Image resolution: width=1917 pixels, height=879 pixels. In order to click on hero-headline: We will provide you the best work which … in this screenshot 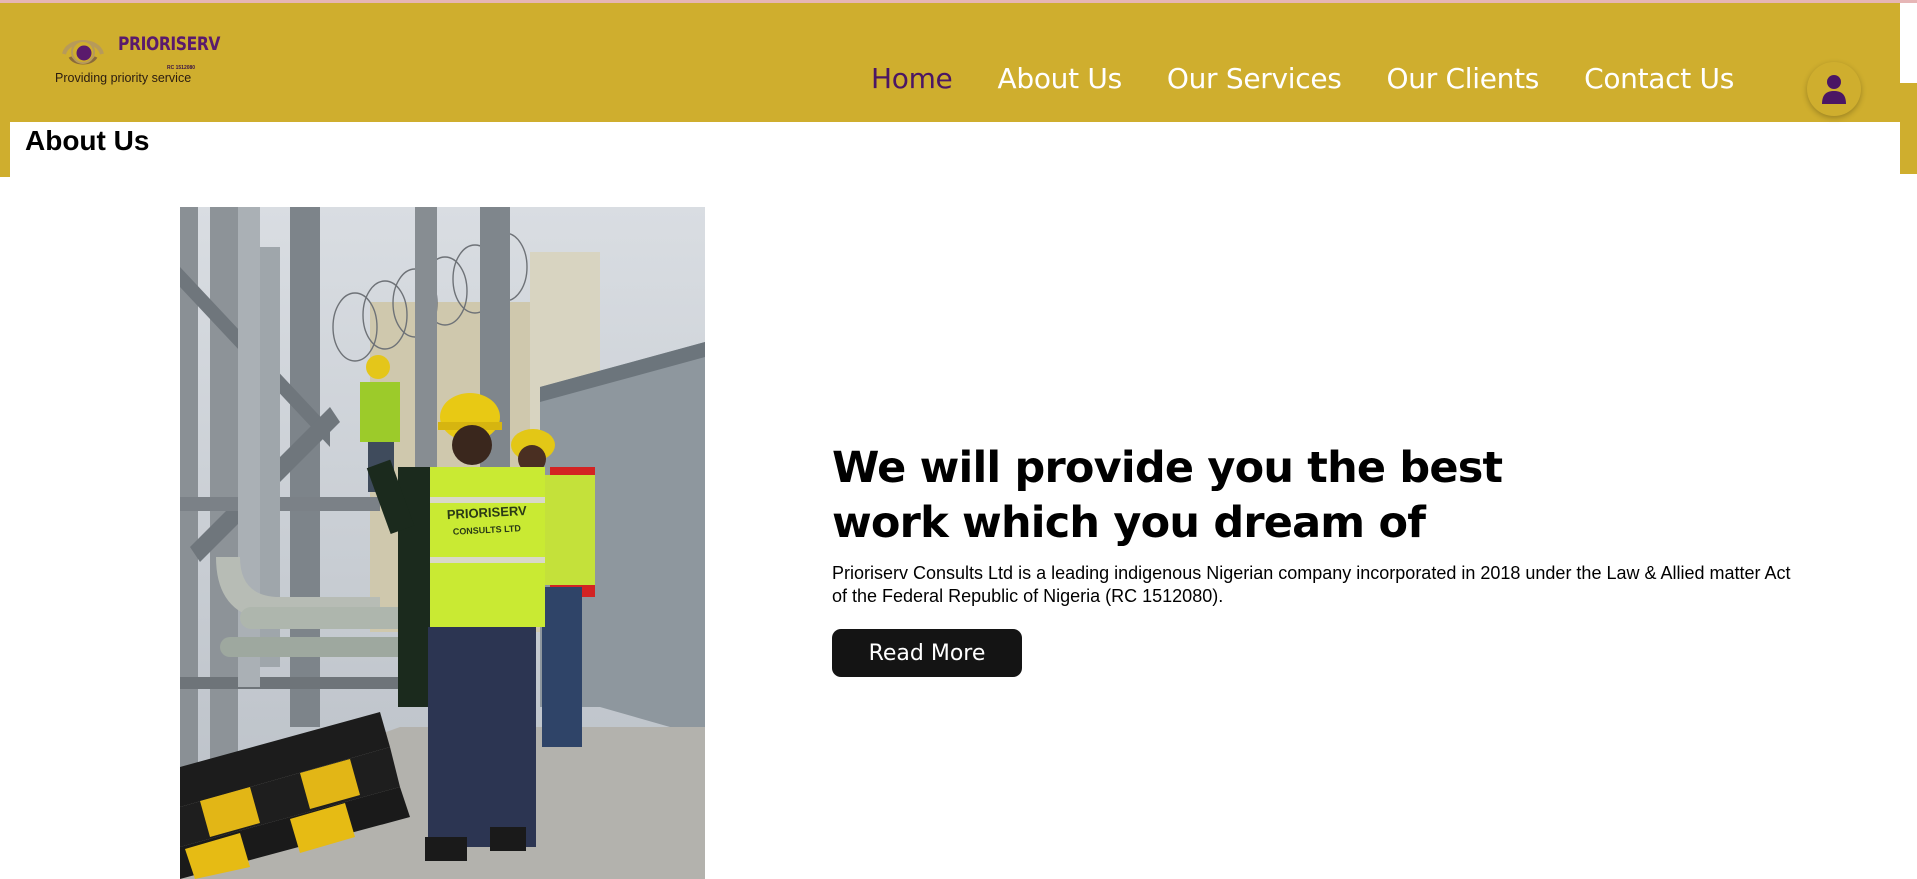, I will do `click(1167, 495)`.